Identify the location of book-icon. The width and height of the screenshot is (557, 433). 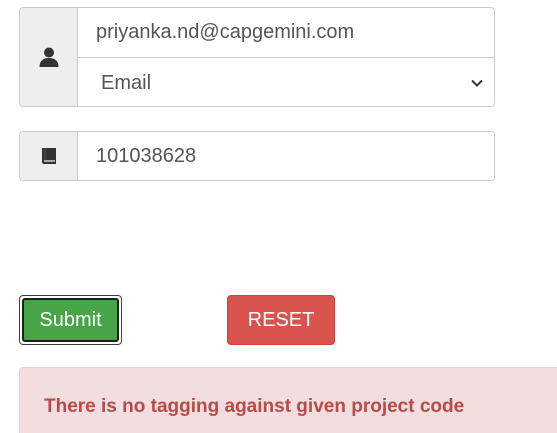
(48, 156).